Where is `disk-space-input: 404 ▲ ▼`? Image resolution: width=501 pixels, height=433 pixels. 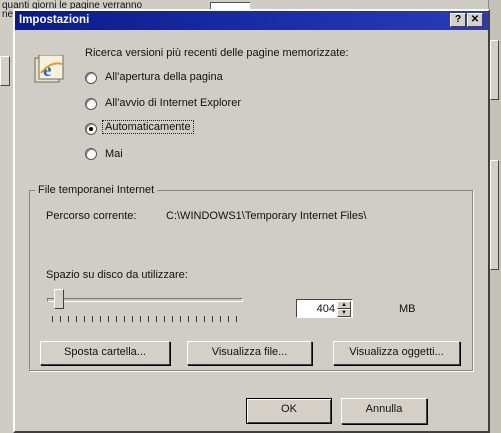
disk-space-input: 404 ▲ ▼ is located at coordinates (324, 308).